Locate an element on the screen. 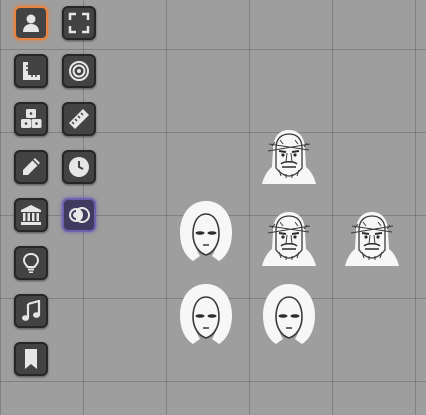 This screenshot has height=415, width=426. fog-toggle-button is located at coordinates (79, 215).